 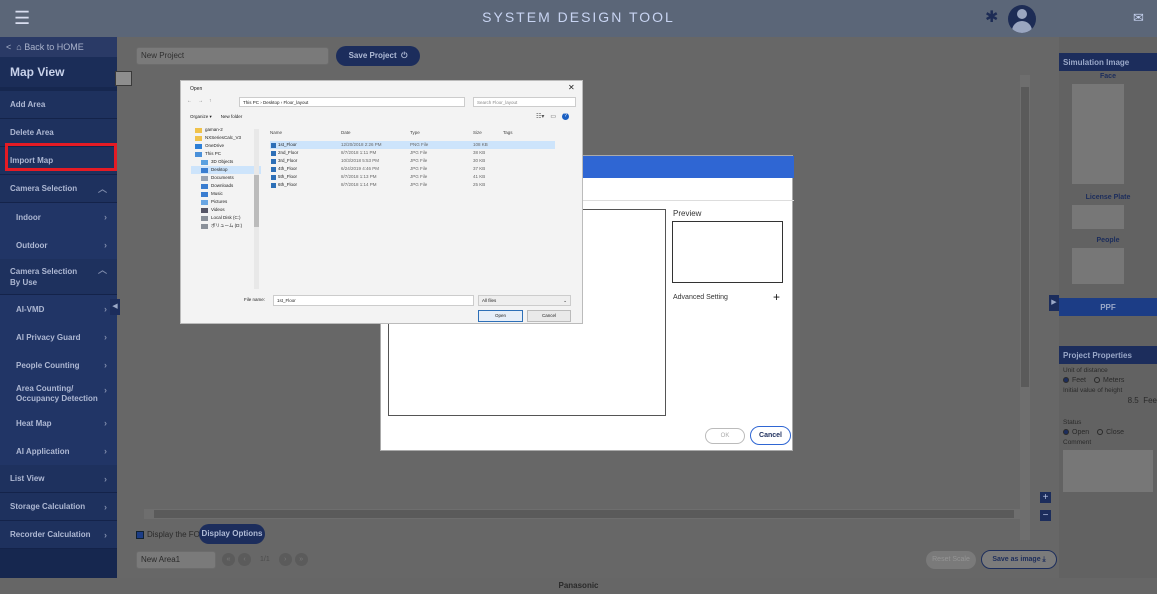 I want to click on reset-scale-button: Reset Scale, so click(x=951, y=560).